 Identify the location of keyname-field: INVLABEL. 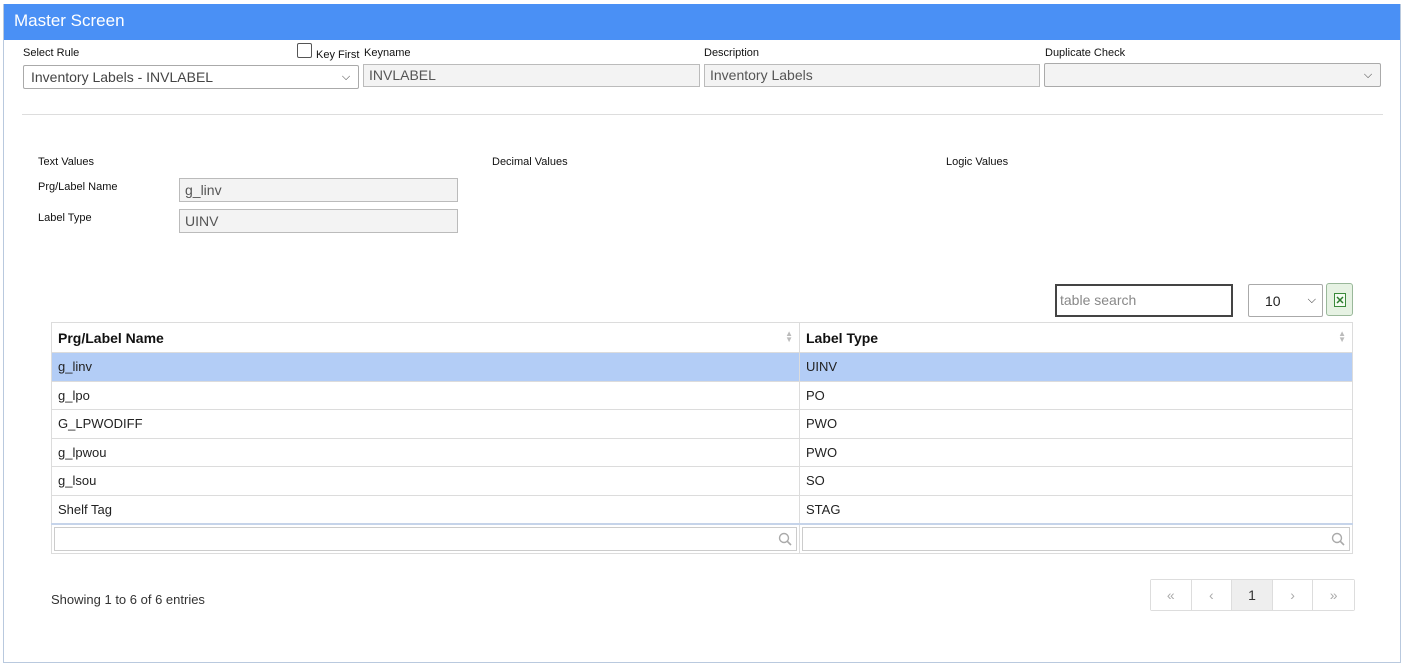
(531, 75).